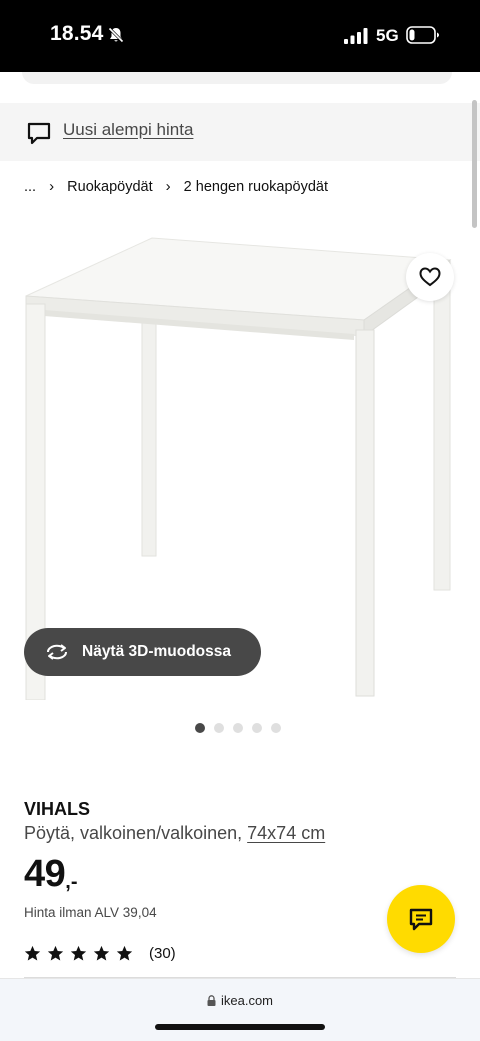 This screenshot has height=1041, width=480. I want to click on browser-toolbar, so click(240, 1009).